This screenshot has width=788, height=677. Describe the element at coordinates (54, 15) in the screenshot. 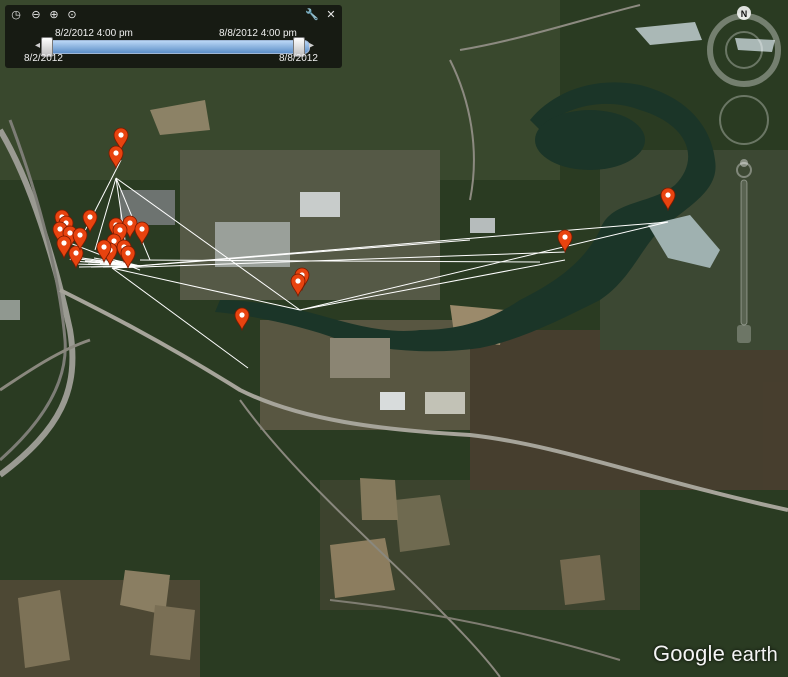

I see `zoom-in-time-icon: ⊕` at that location.